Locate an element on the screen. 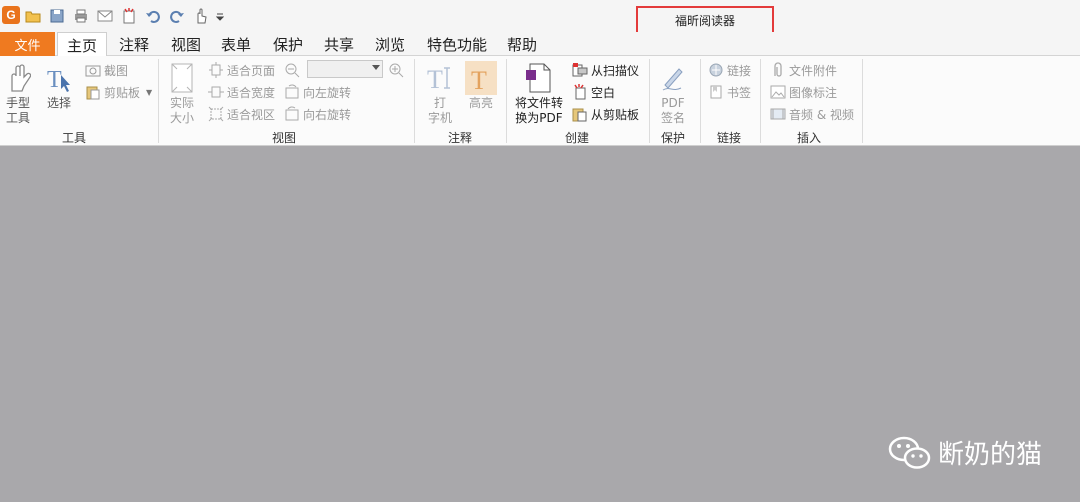 The image size is (1080, 502). fit-width-button: 适合宽度 is located at coordinates (241, 92).